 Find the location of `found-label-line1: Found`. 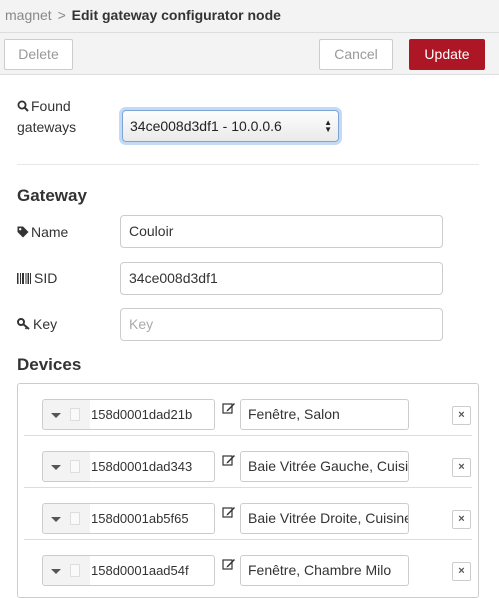

found-label-line1: Found is located at coordinates (51, 106).